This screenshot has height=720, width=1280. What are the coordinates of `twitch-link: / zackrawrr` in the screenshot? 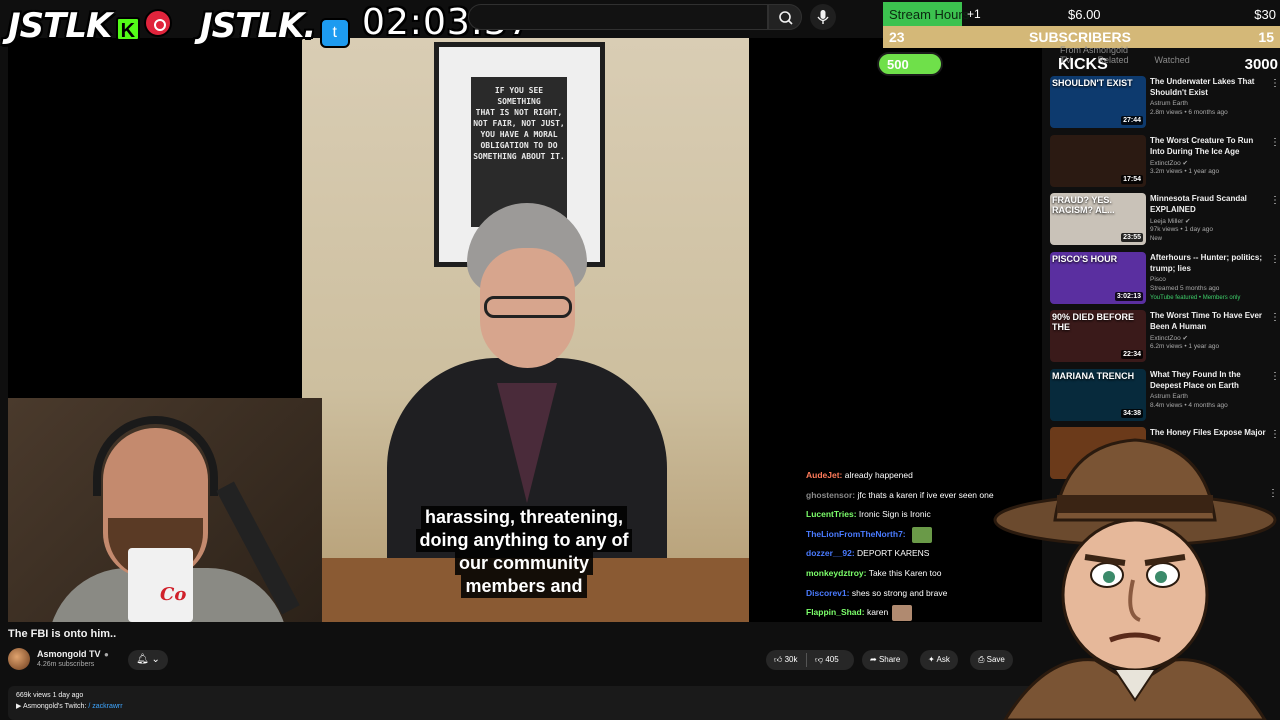 It's located at (105, 706).